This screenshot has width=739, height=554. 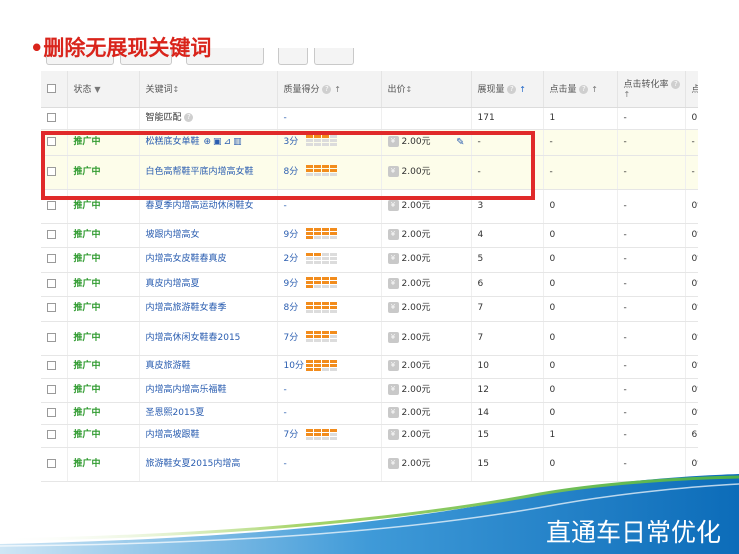 What do you see at coordinates (291, 435) in the screenshot?
I see `quality-score: 7分` at bounding box center [291, 435].